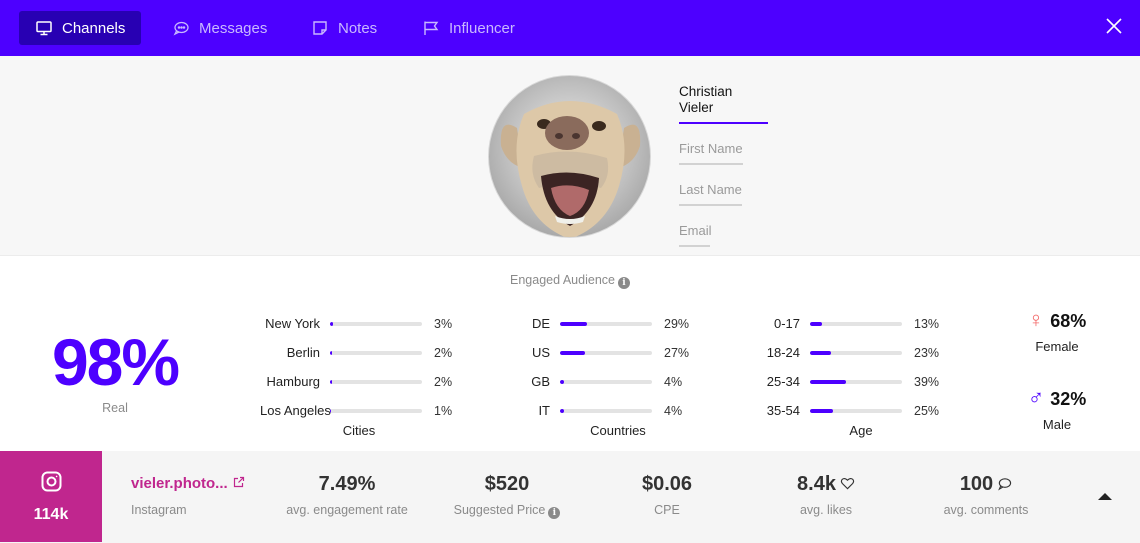  Describe the element at coordinates (358, 28) in the screenshot. I see `tab-notes-label: Notes` at that location.